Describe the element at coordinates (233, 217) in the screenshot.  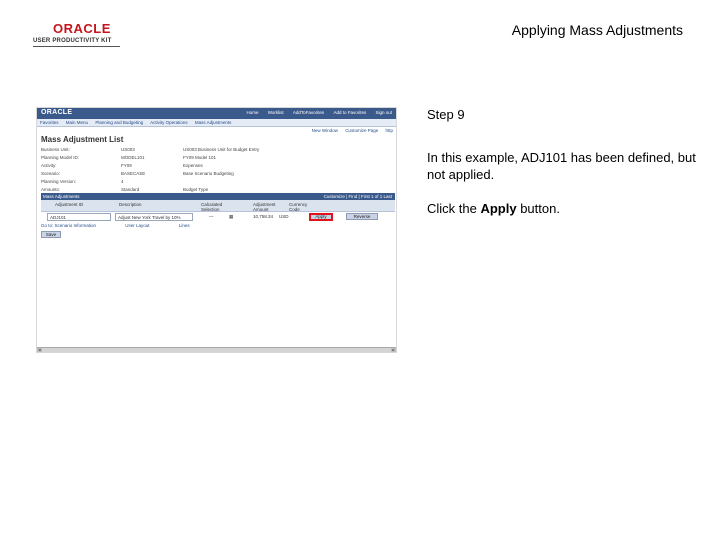
I see `view-icon: ▦` at that location.